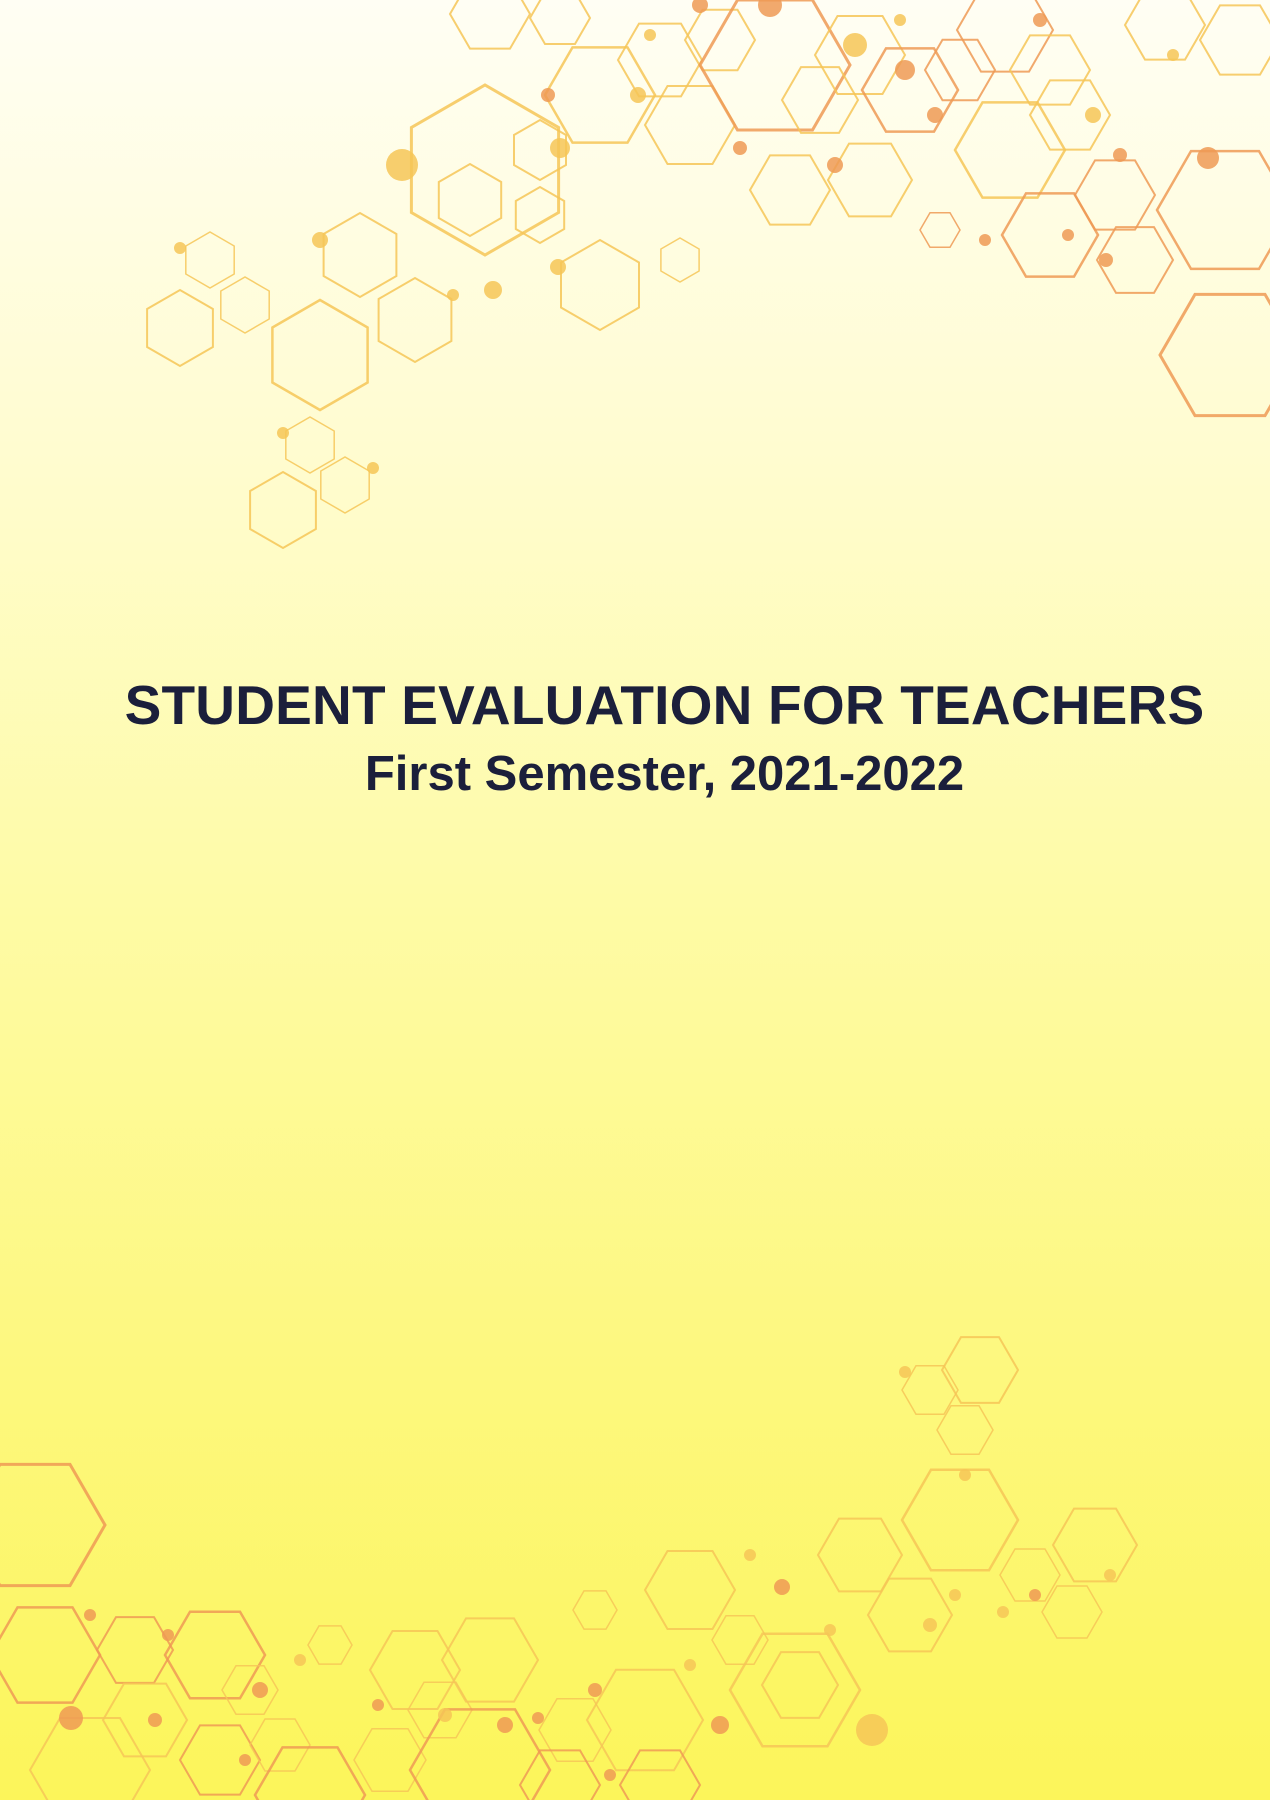 The height and width of the screenshot is (1800, 1273). Describe the element at coordinates (664, 705) in the screenshot. I see `document-title: STUDENT EVALUATION FOR TEACHERS` at that location.